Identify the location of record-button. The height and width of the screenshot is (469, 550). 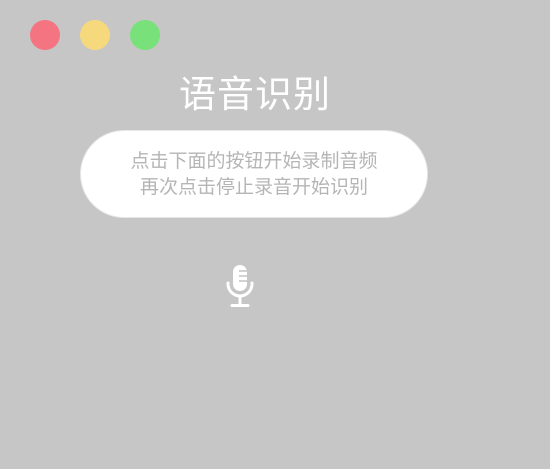
(240, 286).